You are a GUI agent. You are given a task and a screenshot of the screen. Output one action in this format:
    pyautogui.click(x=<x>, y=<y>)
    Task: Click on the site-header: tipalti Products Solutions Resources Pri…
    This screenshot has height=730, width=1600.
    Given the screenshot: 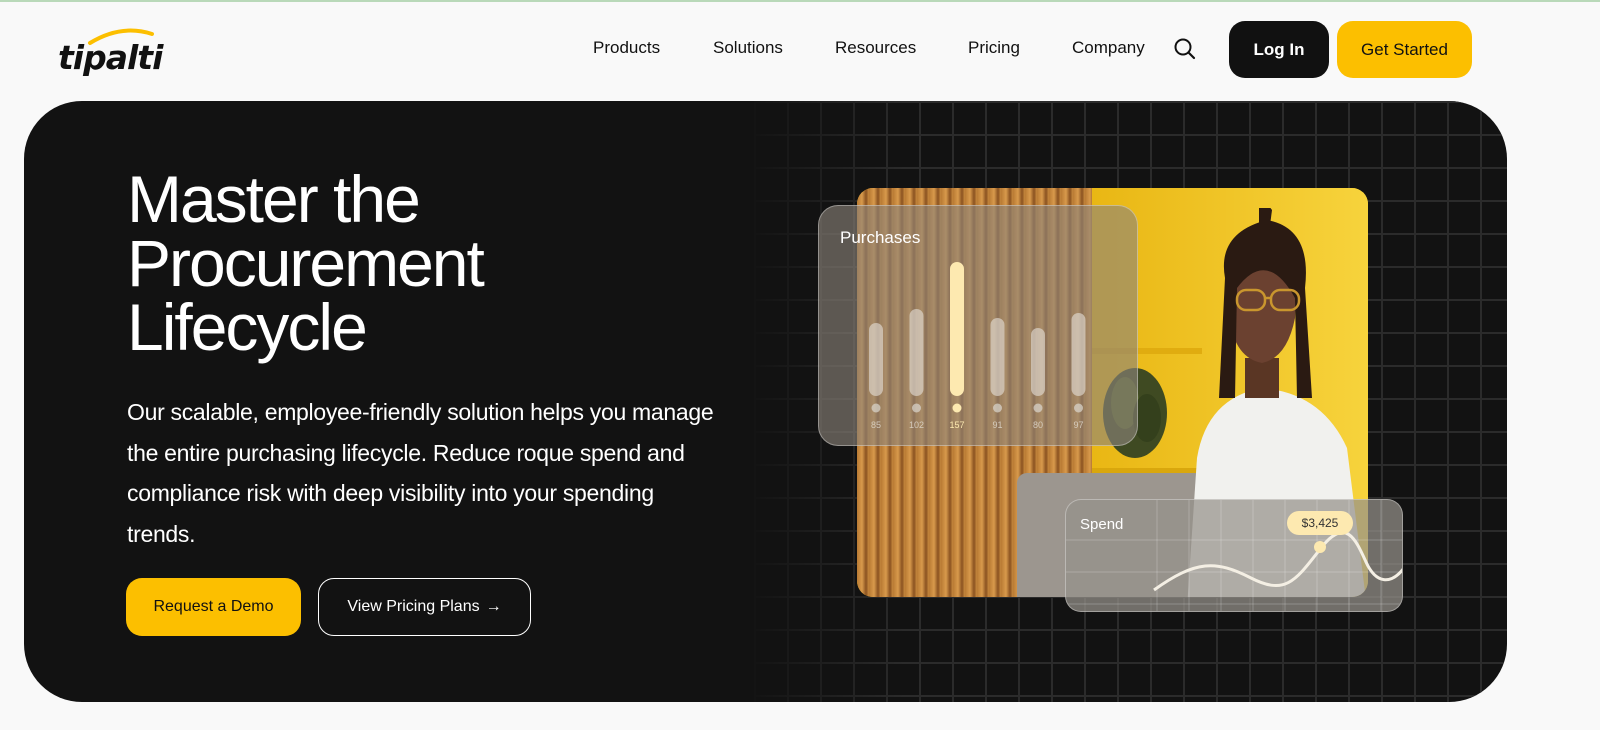 What is the action you would take?
    pyautogui.click(x=800, y=51)
    